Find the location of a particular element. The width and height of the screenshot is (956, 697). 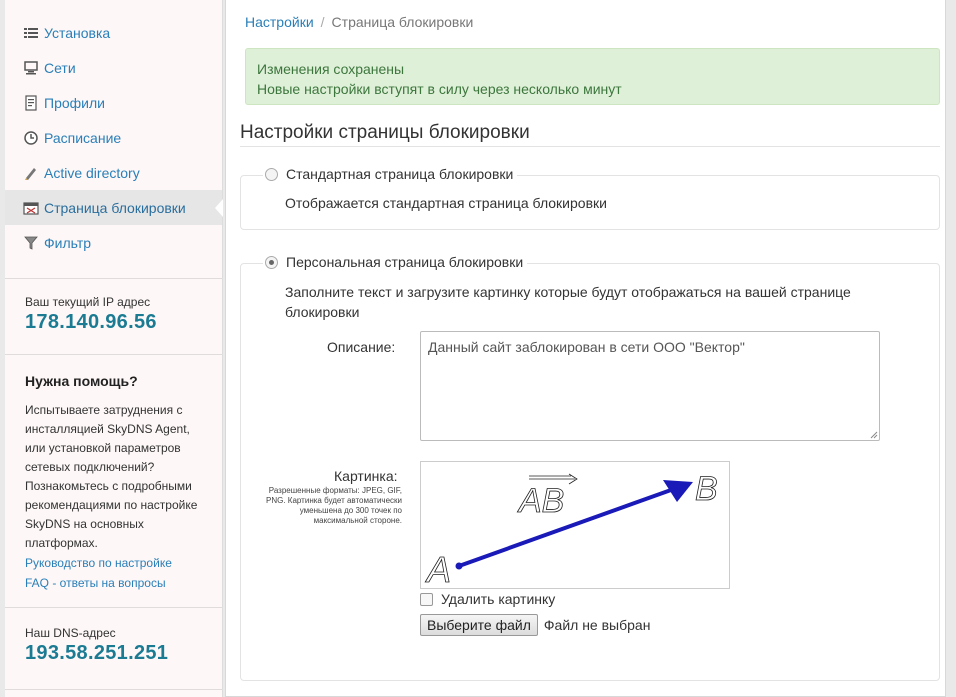

sidebar-item-label: Сети is located at coordinates (60, 67).